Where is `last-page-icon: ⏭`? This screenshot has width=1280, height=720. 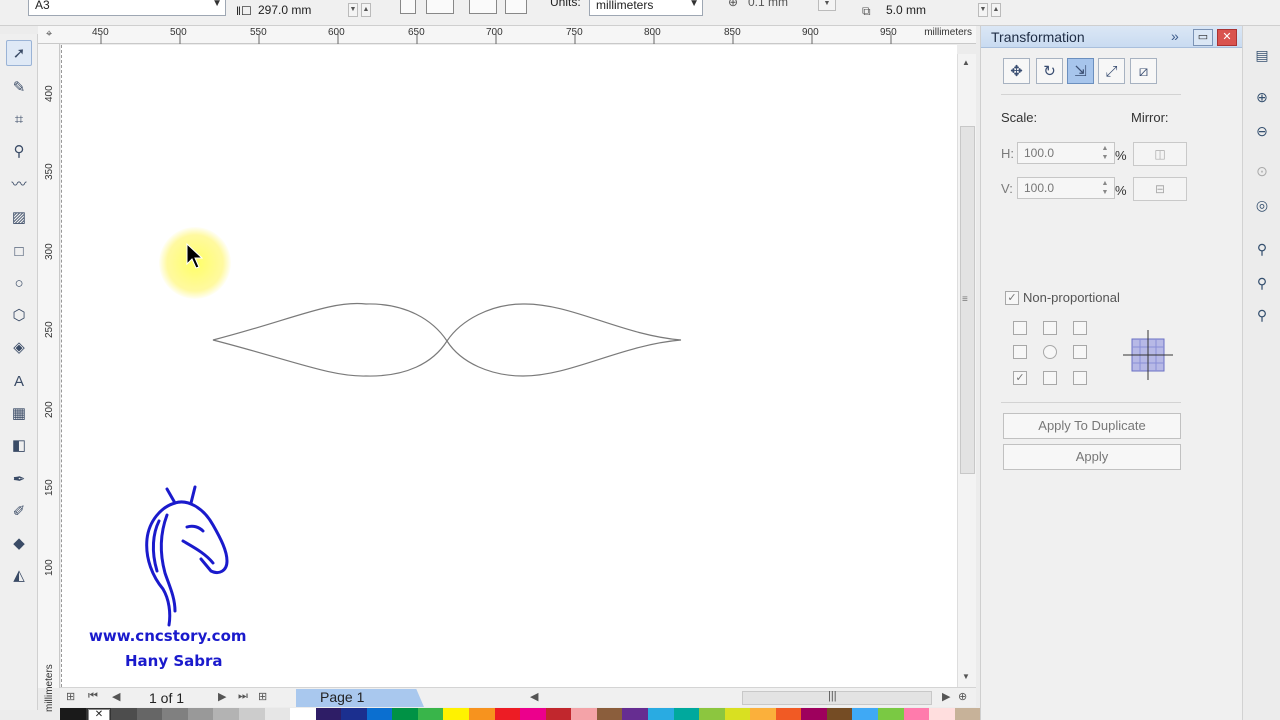 last-page-icon: ⏭ is located at coordinates (243, 696).